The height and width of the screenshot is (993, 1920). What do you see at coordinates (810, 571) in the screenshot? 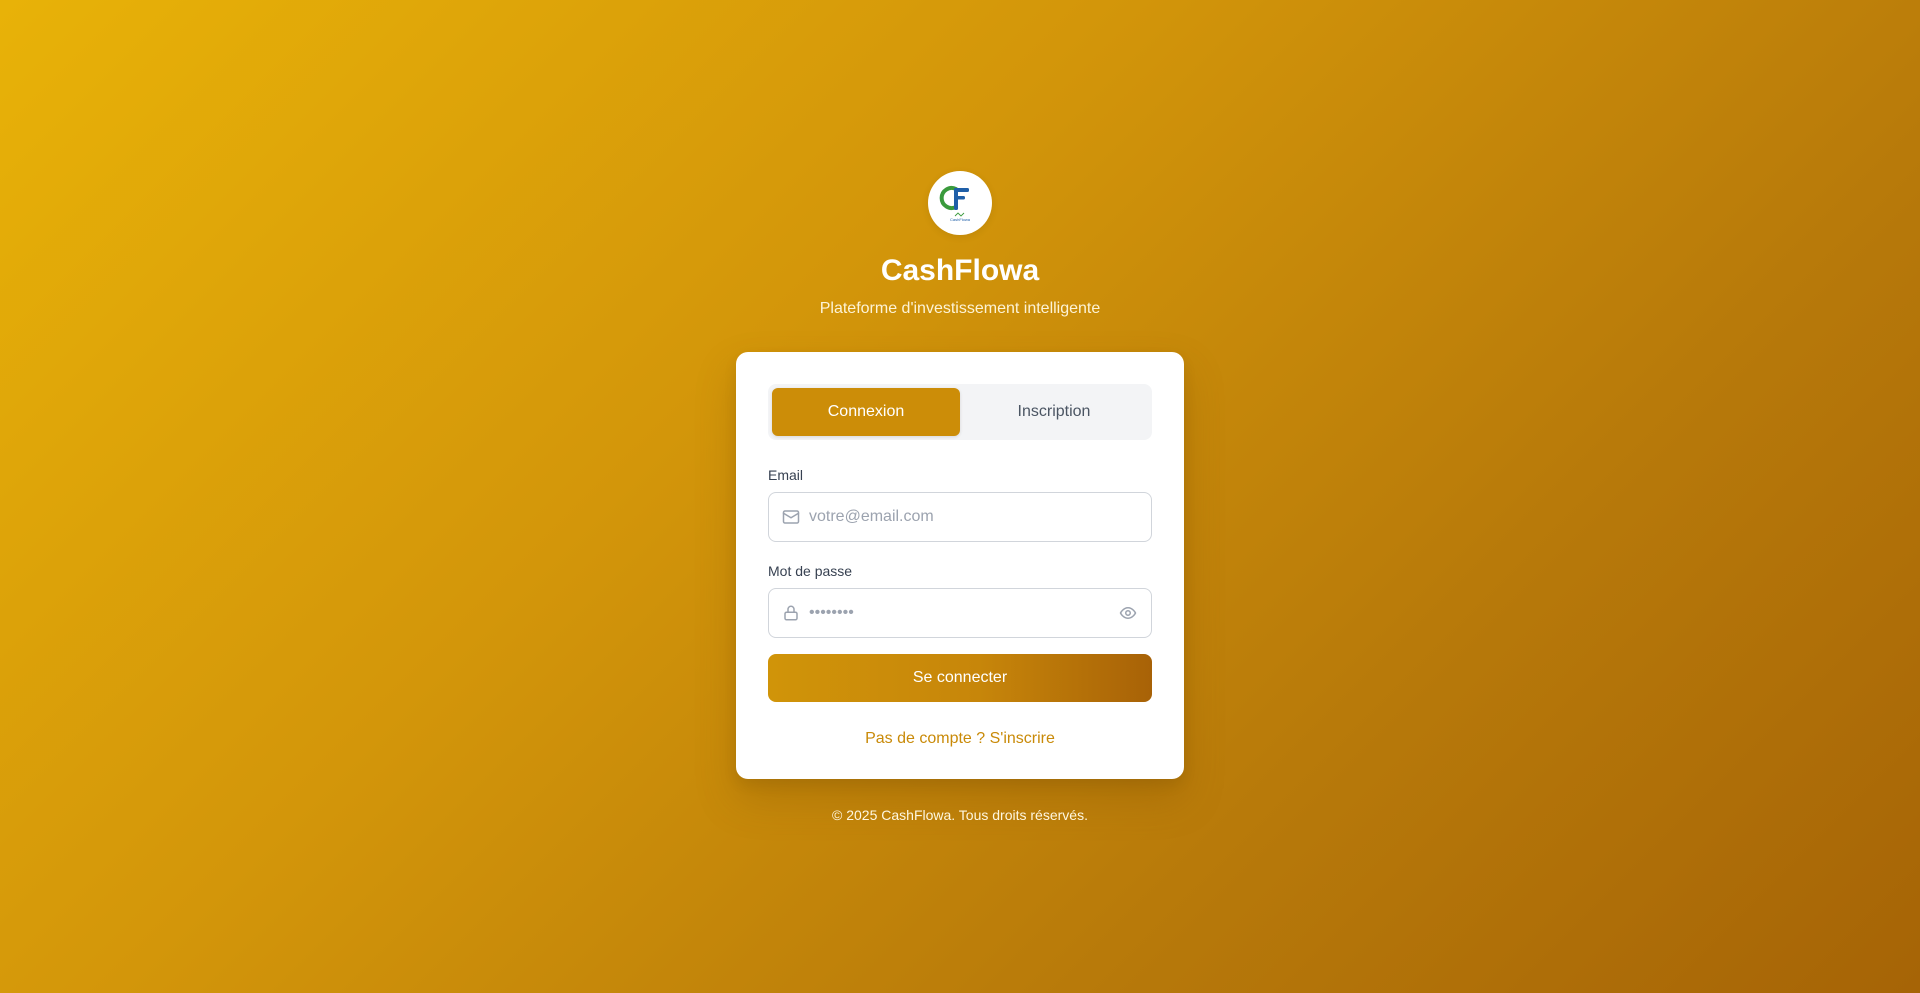
I see `password-label: Mot de passe` at bounding box center [810, 571].